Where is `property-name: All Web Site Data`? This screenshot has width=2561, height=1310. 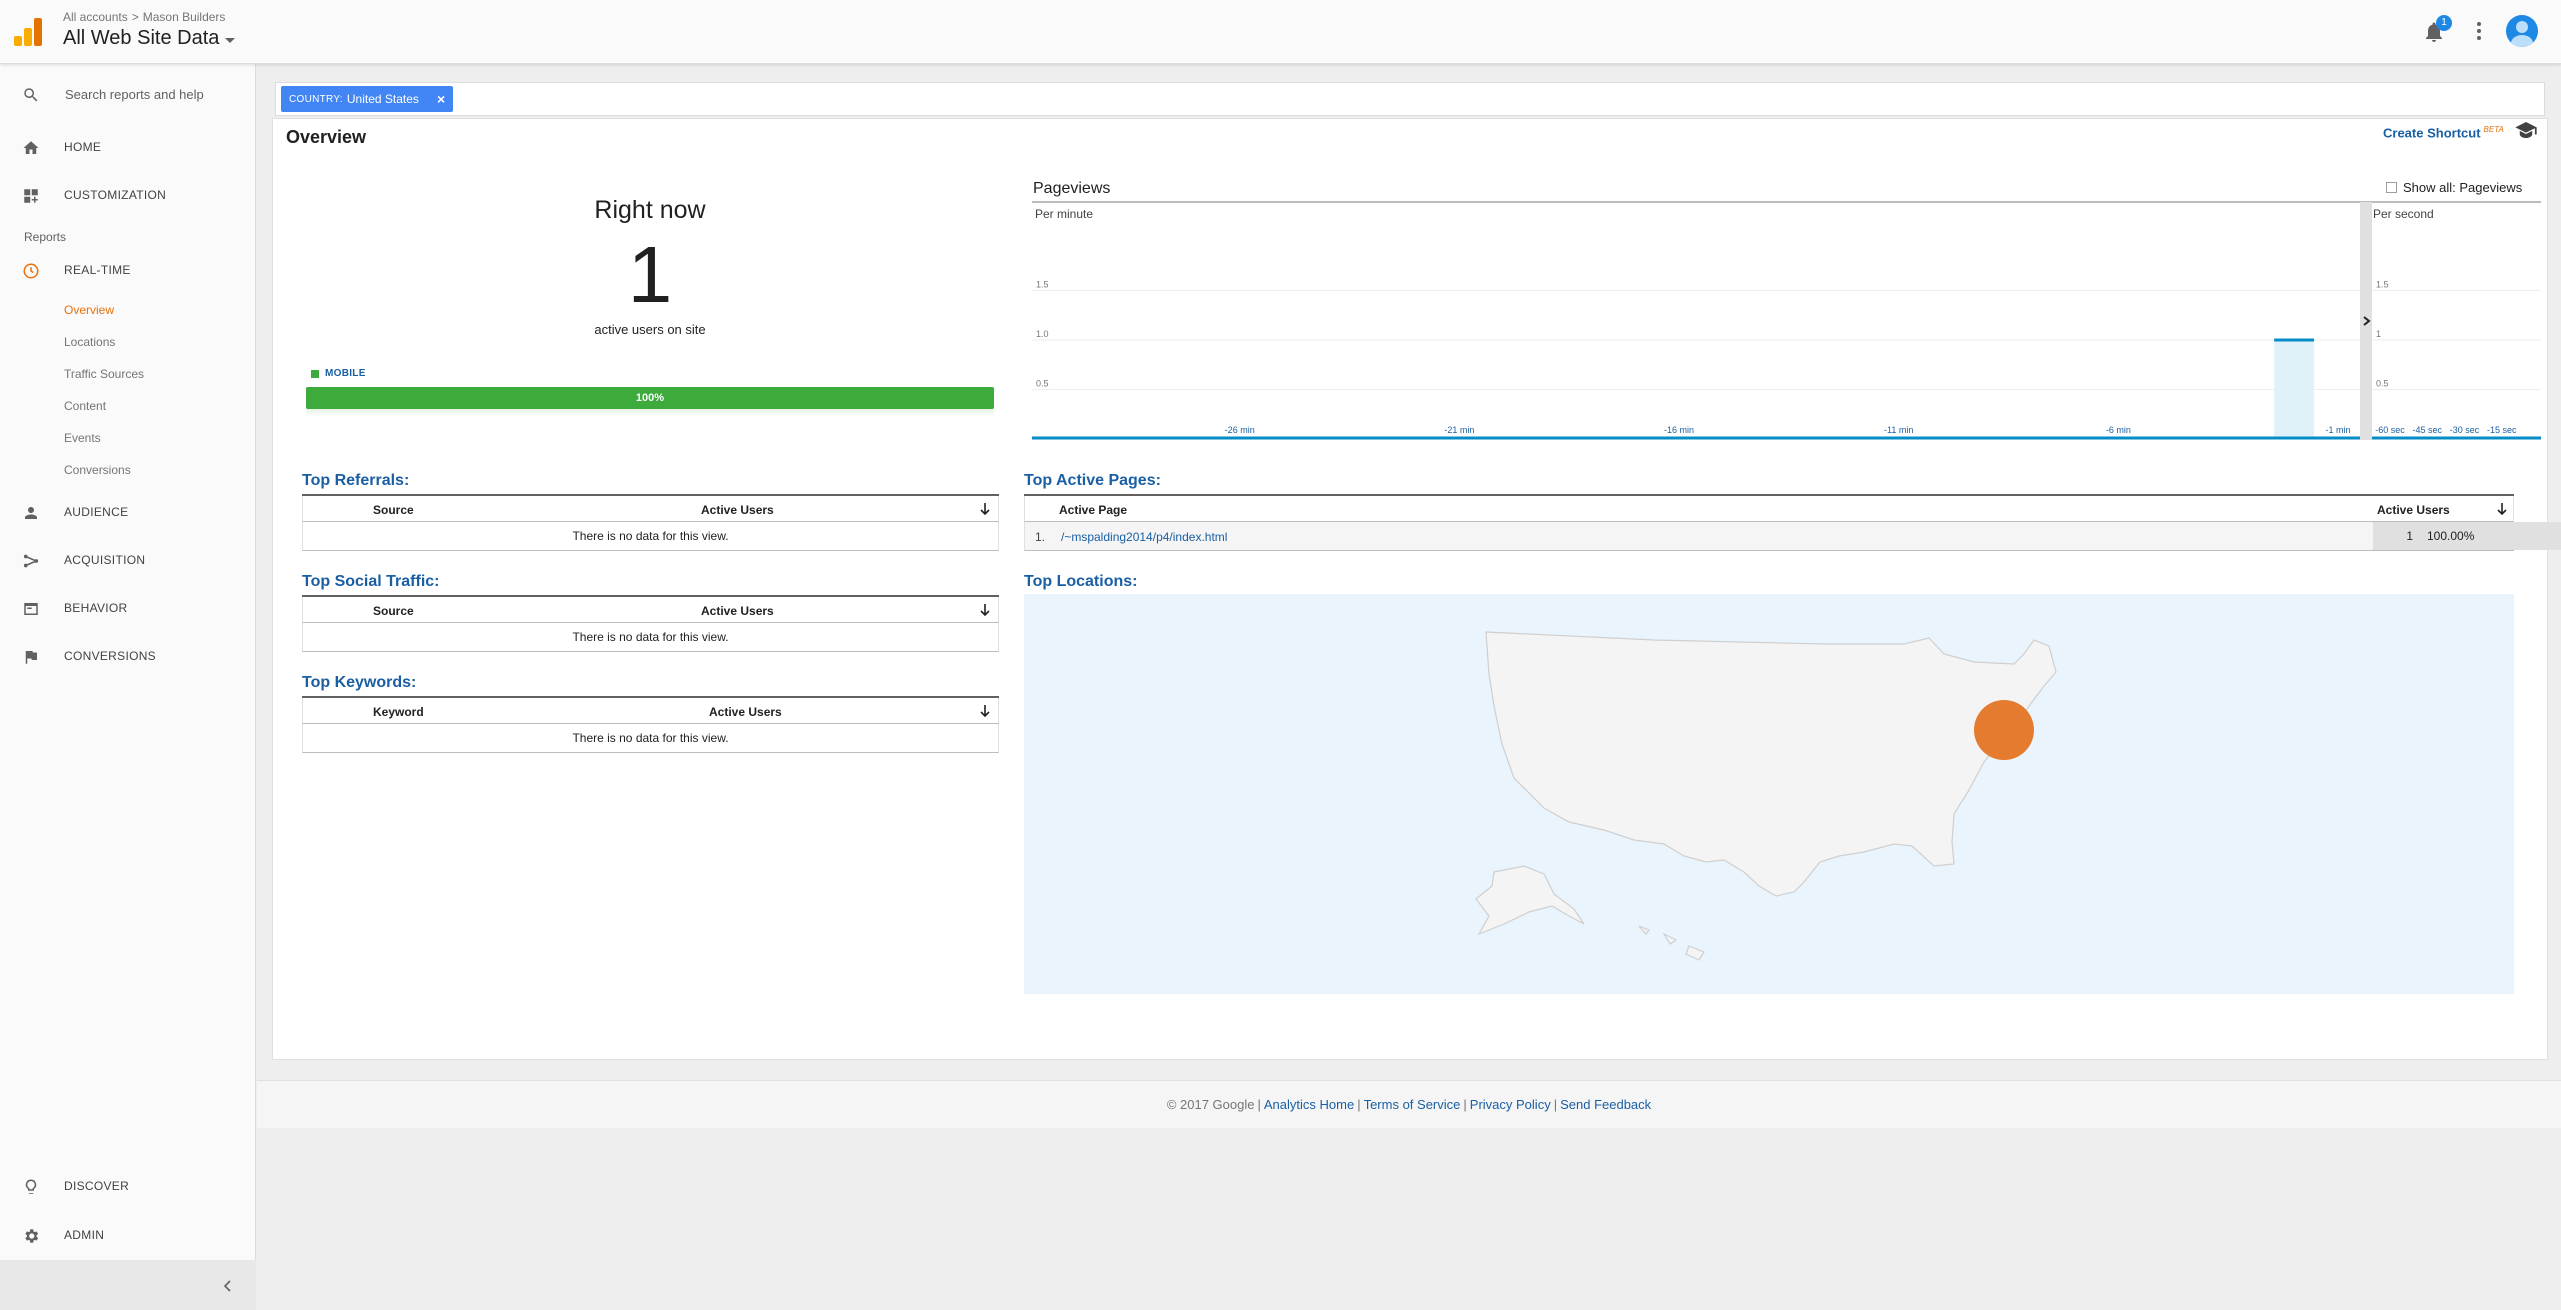
property-name: All Web Site Data is located at coordinates (141, 38).